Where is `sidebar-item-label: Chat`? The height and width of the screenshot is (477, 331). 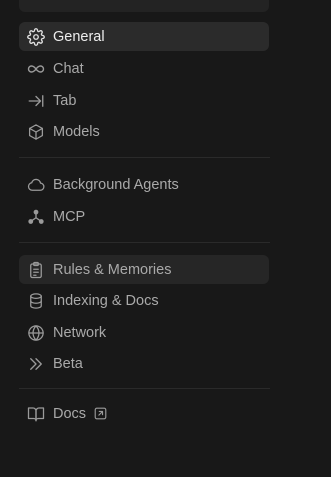 sidebar-item-label: Chat is located at coordinates (68, 68).